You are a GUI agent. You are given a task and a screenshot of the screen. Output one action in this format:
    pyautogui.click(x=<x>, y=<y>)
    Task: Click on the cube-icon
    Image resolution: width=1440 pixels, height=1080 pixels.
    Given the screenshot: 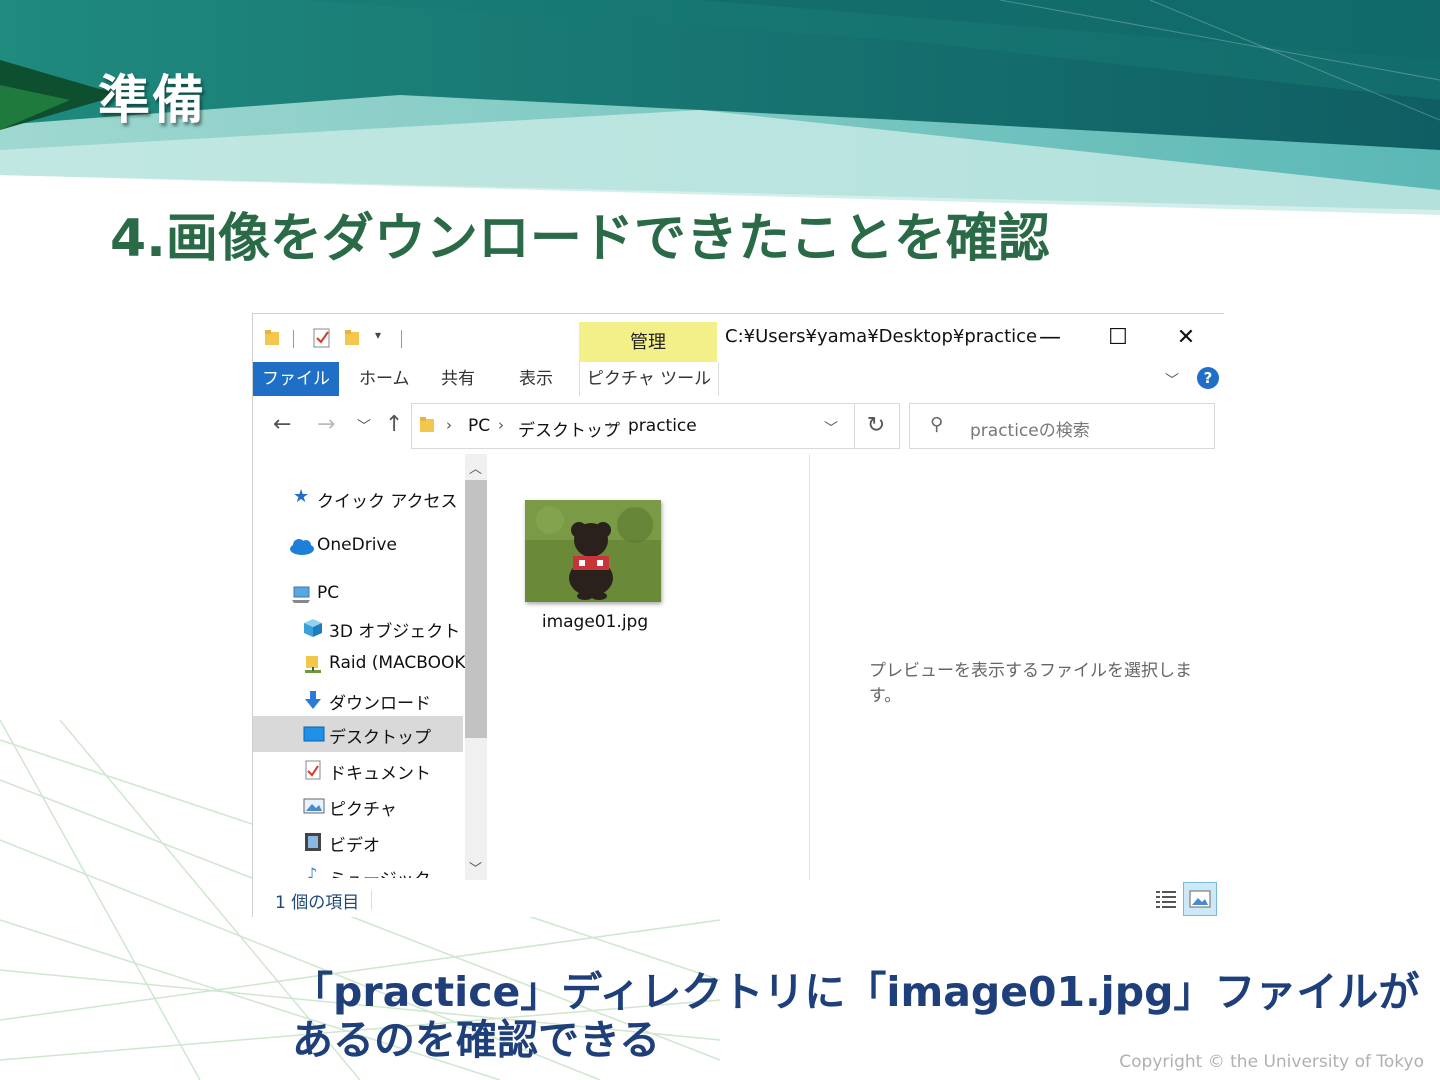 What is the action you would take?
    pyautogui.click(x=313, y=628)
    